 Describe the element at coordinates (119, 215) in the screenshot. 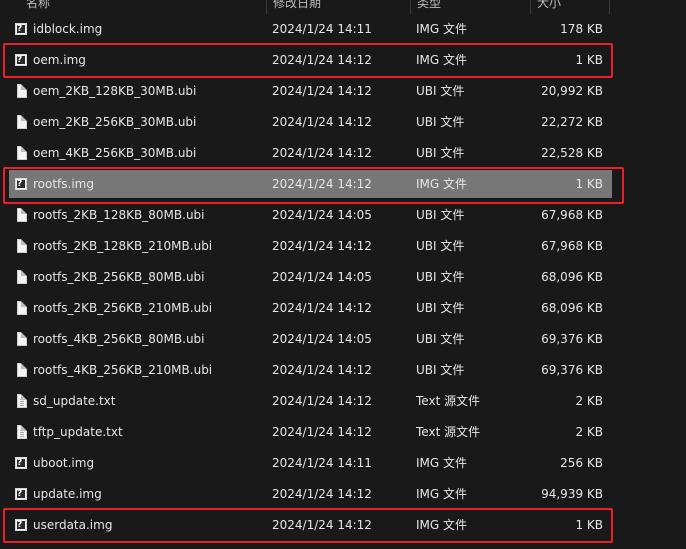

I see `file-name: rootfs_2KB_128KB_80MB.ubi` at that location.